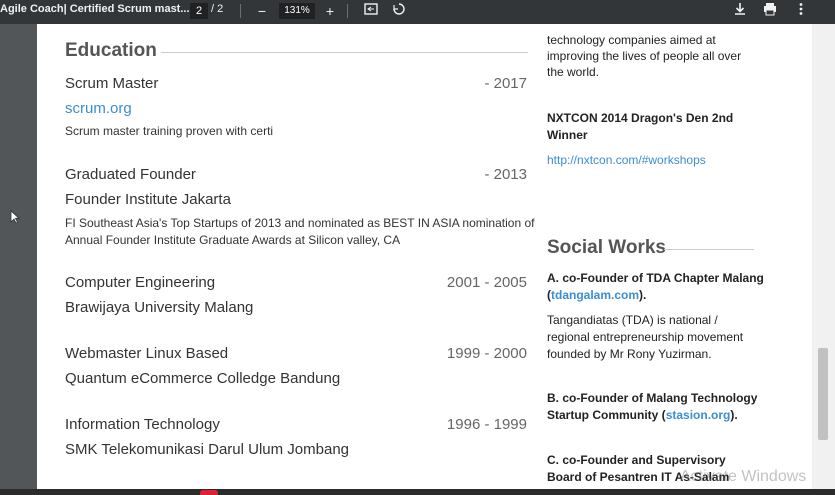  I want to click on nxtcon-title: NXTCON 2014 Dragon's Den 2nd Winner, so click(640, 126).